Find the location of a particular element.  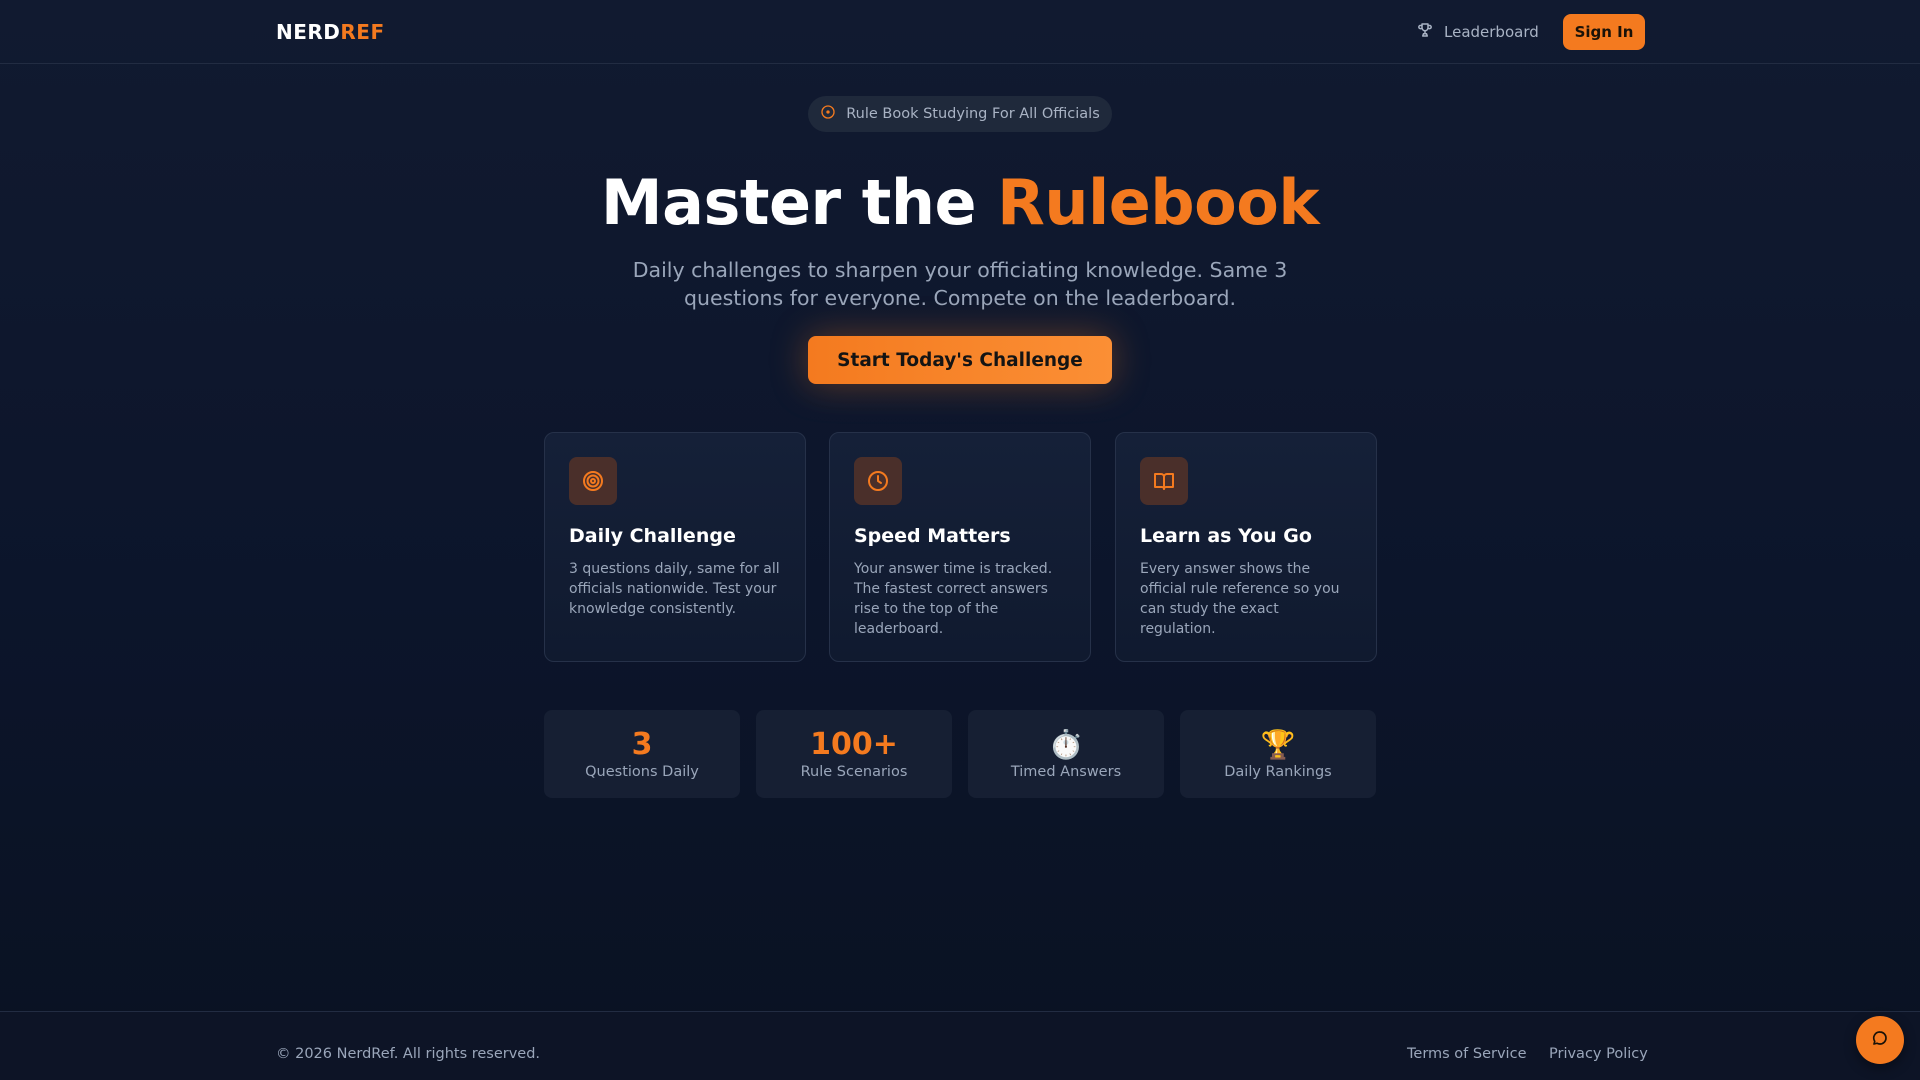

page-title: Master the Rulebook is located at coordinates (960, 202).